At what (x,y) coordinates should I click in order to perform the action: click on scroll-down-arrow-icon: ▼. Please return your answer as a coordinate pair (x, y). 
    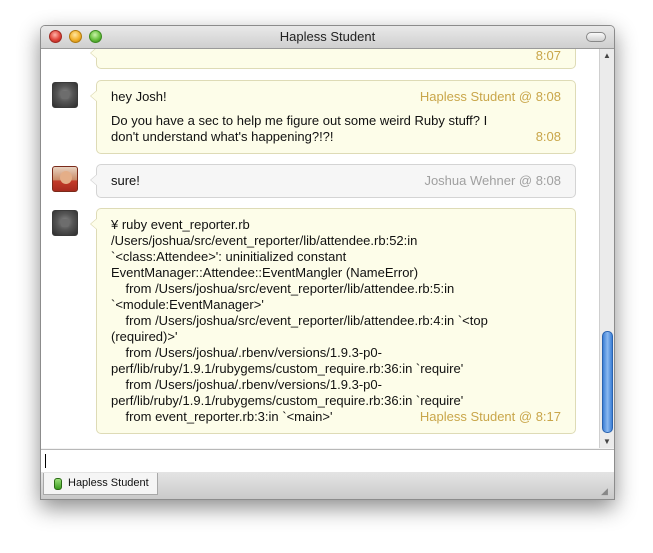
    Looking at the image, I should click on (607, 441).